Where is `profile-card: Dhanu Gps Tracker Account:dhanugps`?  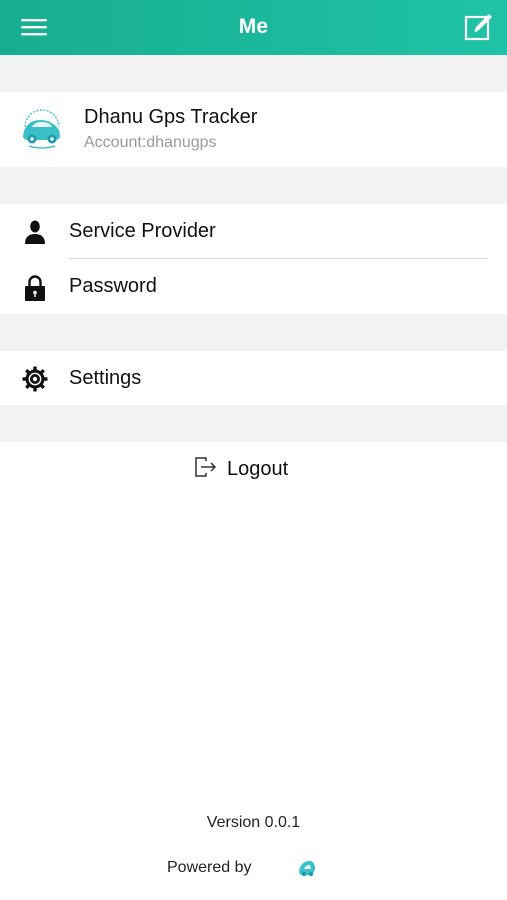
profile-card: Dhanu Gps Tracker Account:dhanugps is located at coordinates (253, 129).